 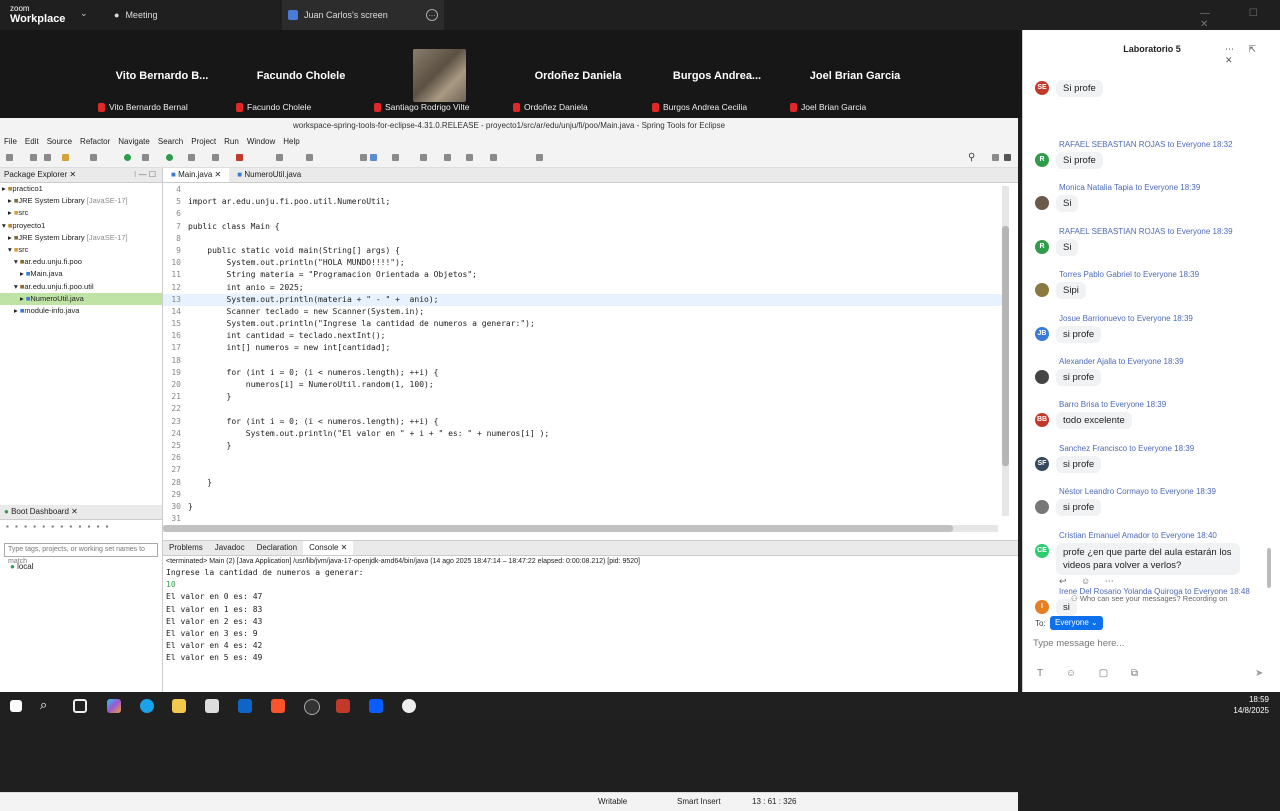 I want to click on menu-item: Help, so click(x=291, y=141).